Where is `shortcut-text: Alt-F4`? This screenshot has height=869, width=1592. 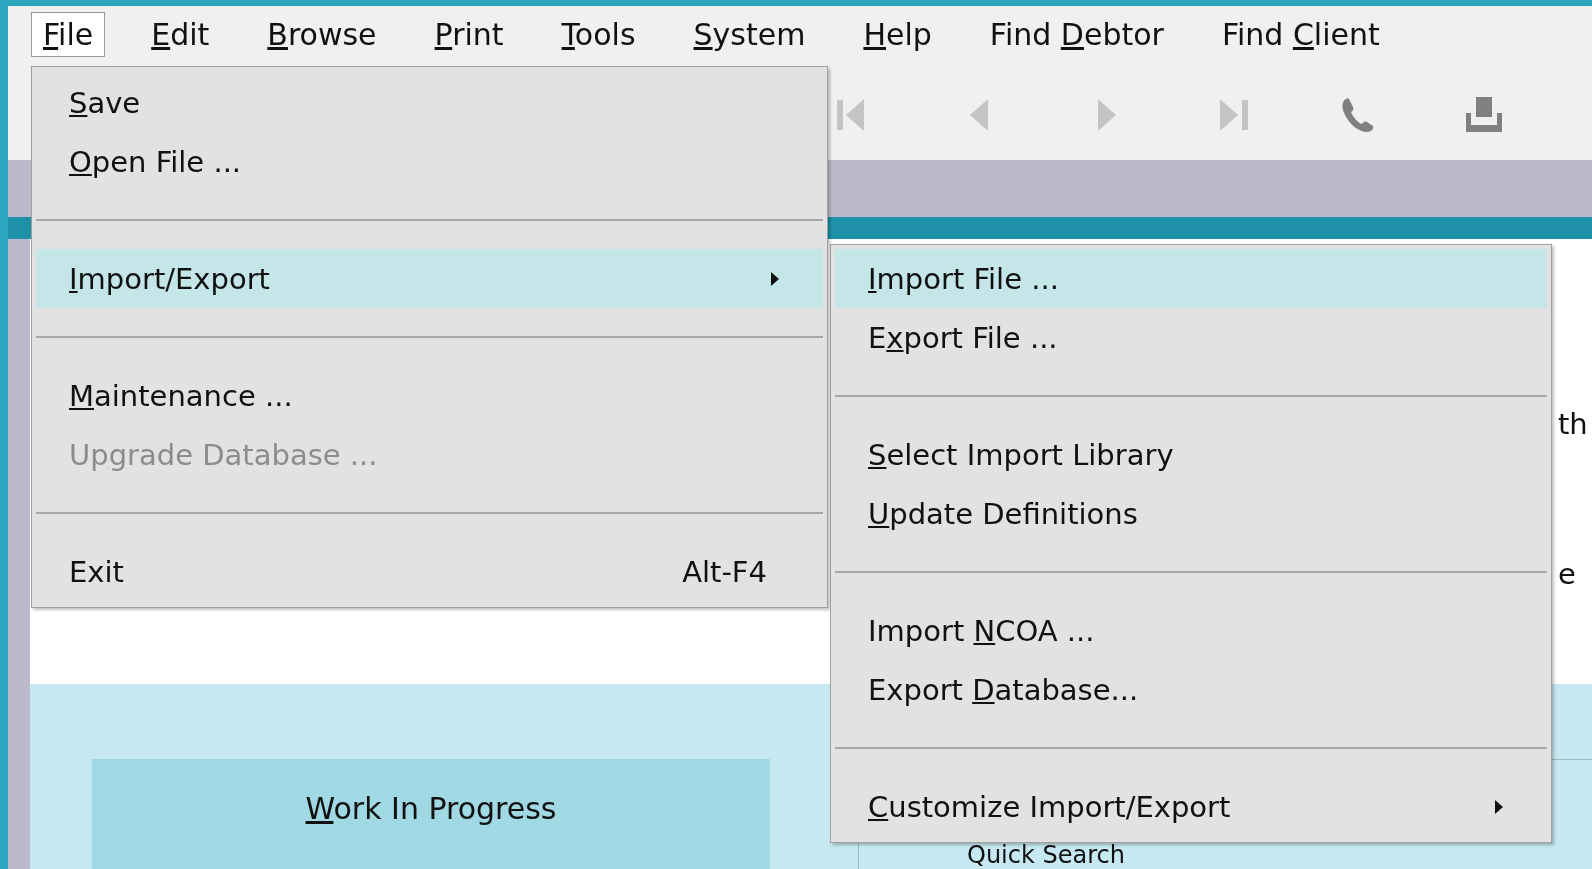
shortcut-text: Alt-F4 is located at coordinates (724, 571).